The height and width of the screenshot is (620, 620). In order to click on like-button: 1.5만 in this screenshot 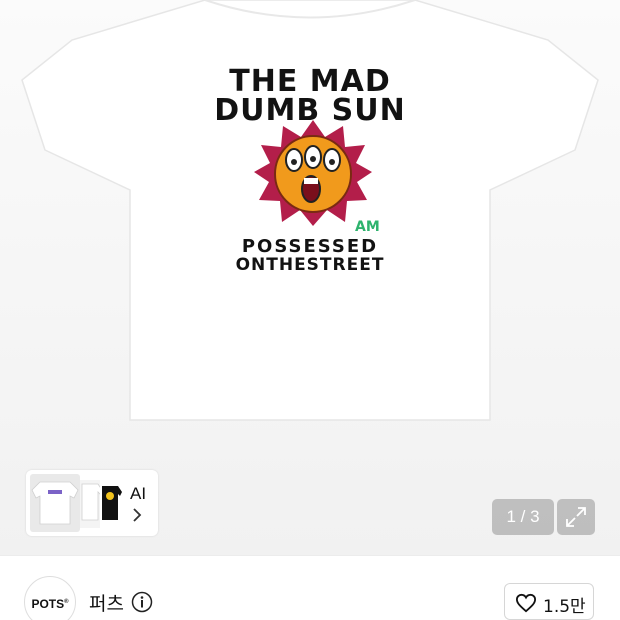, I will do `click(549, 601)`.